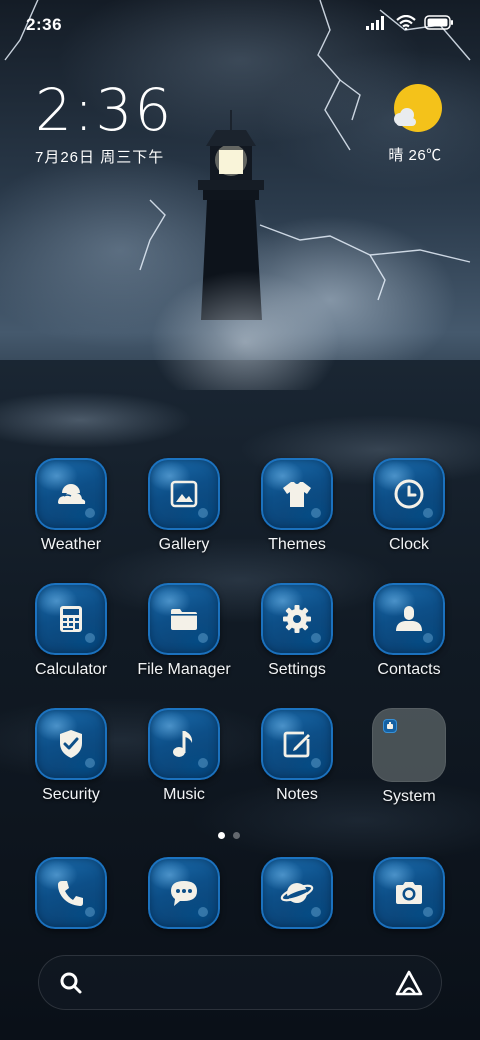  I want to click on app-themes: Themes, so click(297, 506).